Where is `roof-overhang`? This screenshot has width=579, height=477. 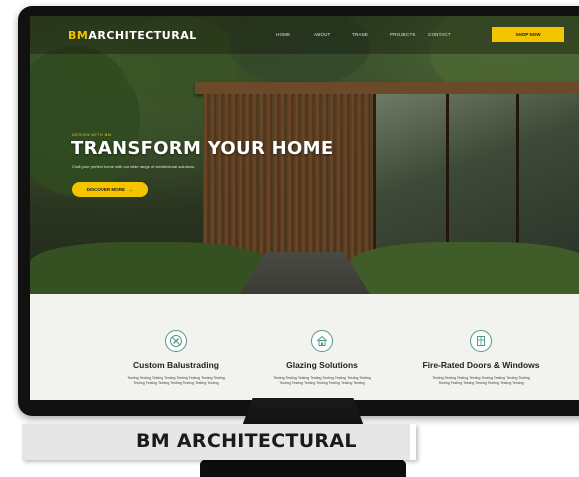 roof-overhang is located at coordinates (387, 88).